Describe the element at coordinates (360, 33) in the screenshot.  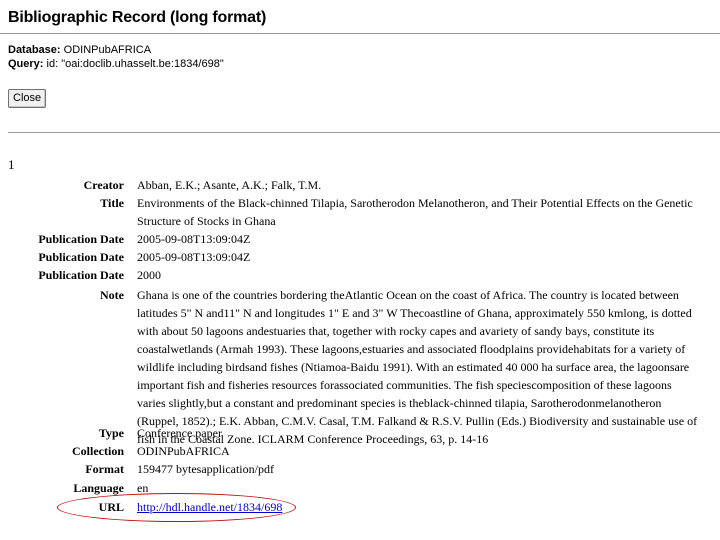
I see `top-divider` at that location.